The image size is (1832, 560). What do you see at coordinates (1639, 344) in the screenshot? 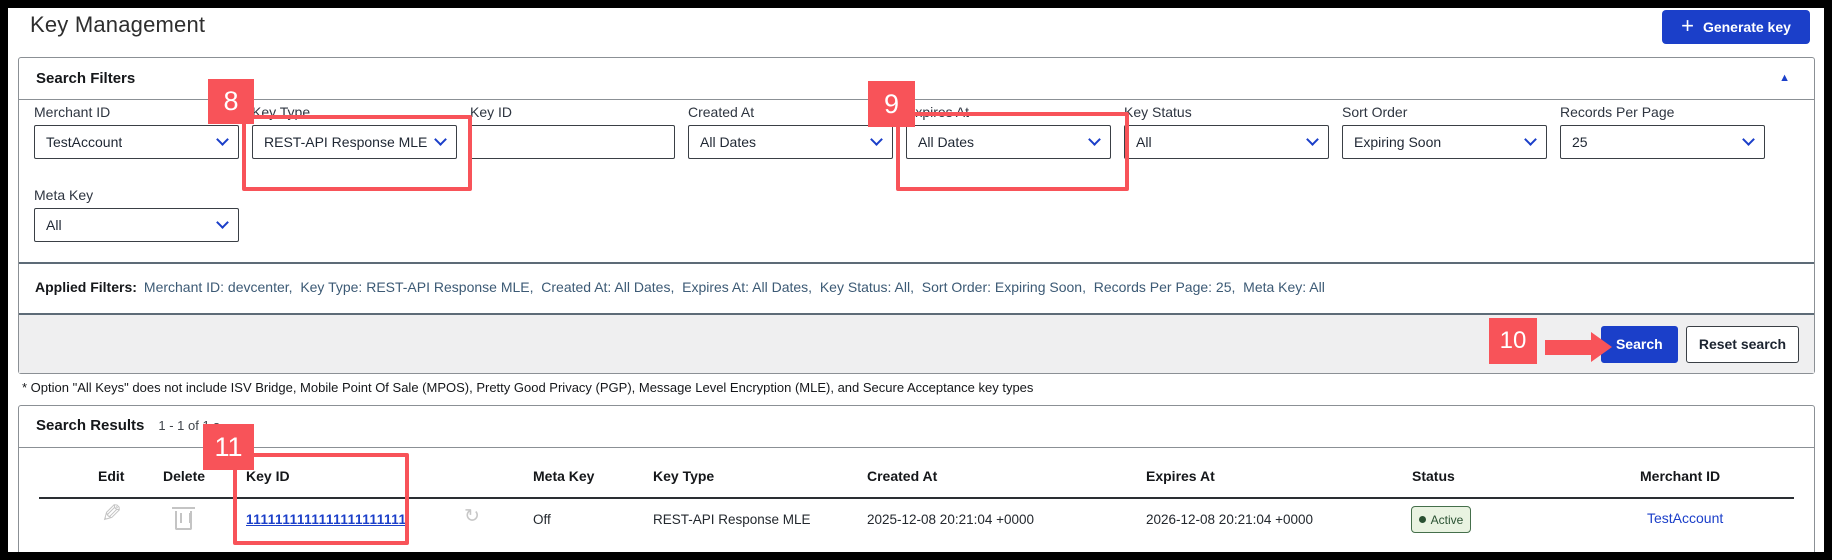
I see `search-button: Search` at bounding box center [1639, 344].